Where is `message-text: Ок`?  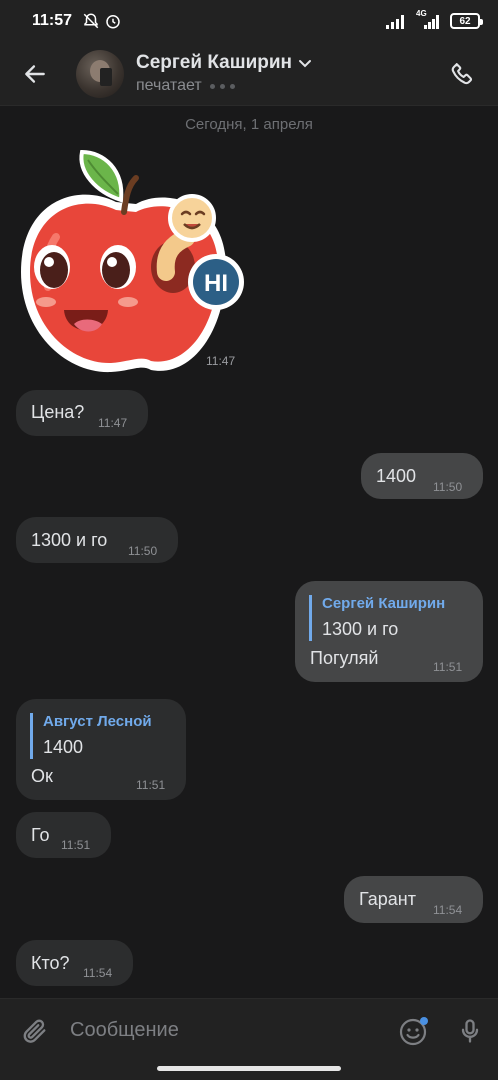 message-text: Ок is located at coordinates (42, 776).